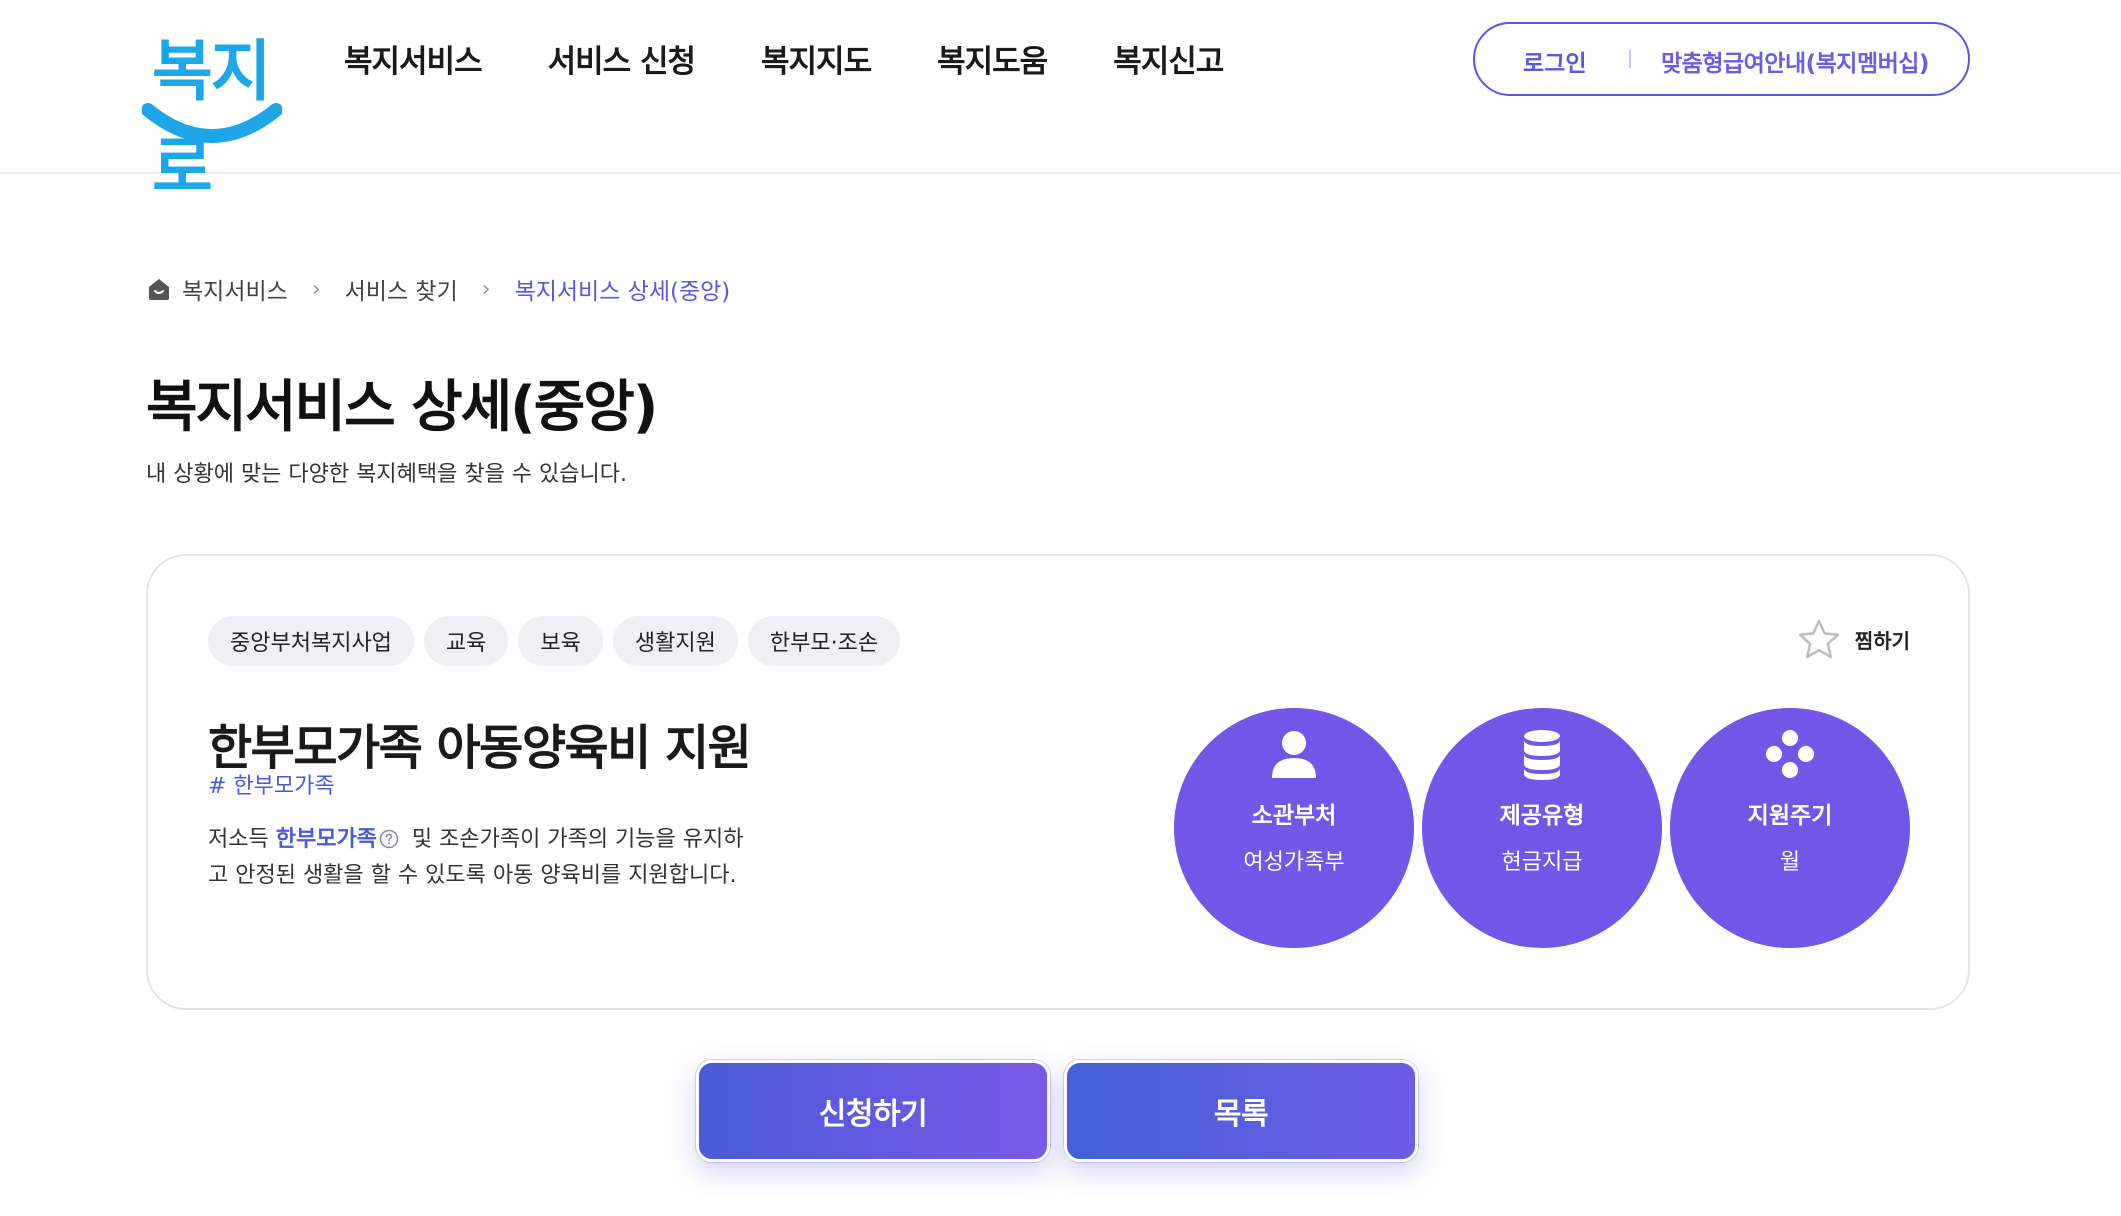 The width and height of the screenshot is (2121, 1216). What do you see at coordinates (1882, 640) in the screenshot?
I see `favorite-label: 찜하기` at bounding box center [1882, 640].